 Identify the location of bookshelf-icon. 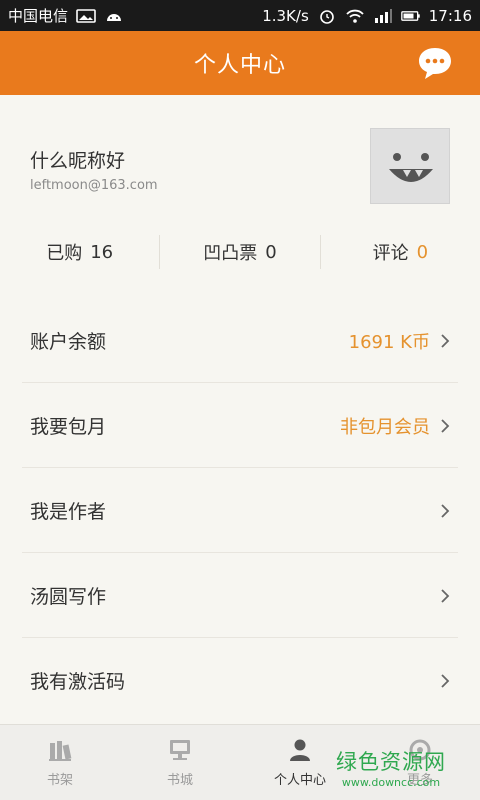
(60, 751).